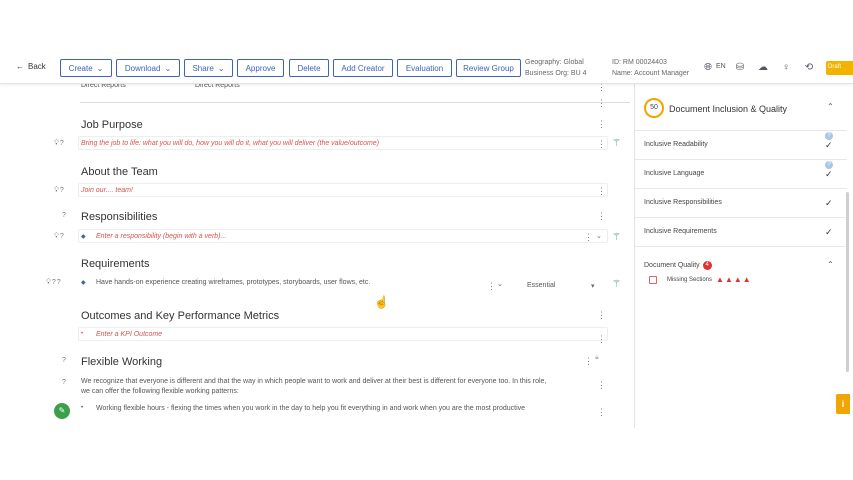 Image resolution: width=853 pixels, height=480 pixels. Describe the element at coordinates (129, 334) in the screenshot. I see `kpi-outcome-placeholder: Enter a KPI Outcome` at that location.